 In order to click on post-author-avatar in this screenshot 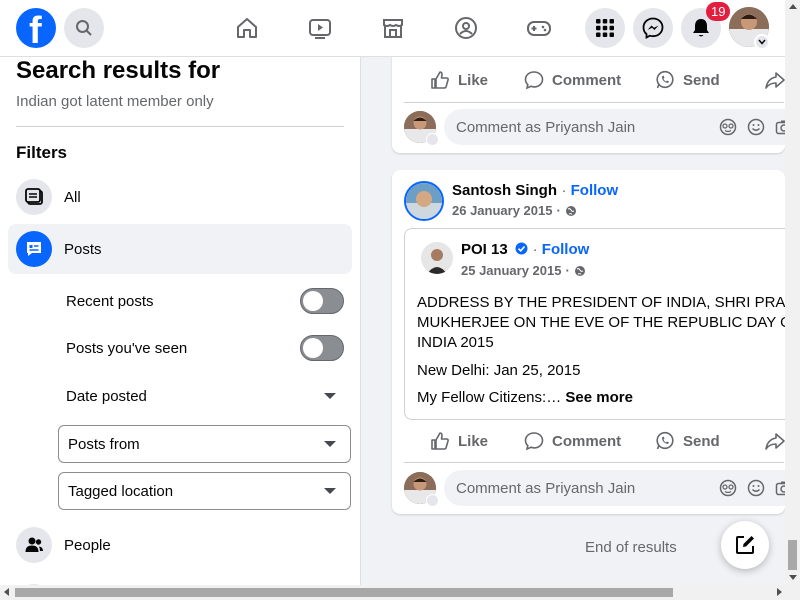, I will do `click(424, 201)`.